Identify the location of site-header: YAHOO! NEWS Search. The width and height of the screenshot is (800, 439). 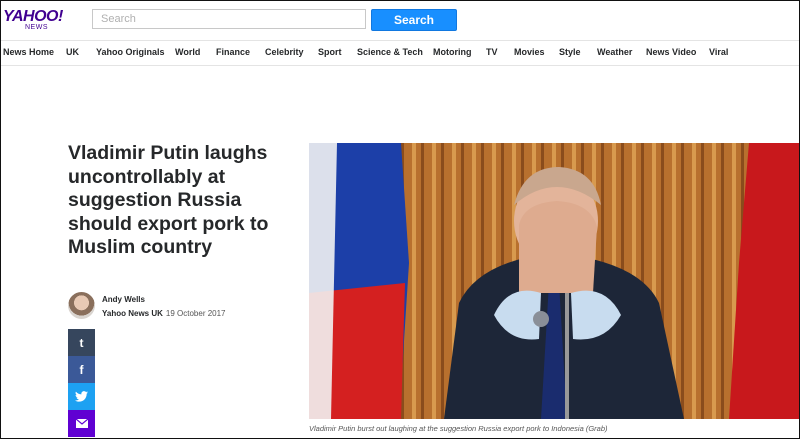
(400, 20).